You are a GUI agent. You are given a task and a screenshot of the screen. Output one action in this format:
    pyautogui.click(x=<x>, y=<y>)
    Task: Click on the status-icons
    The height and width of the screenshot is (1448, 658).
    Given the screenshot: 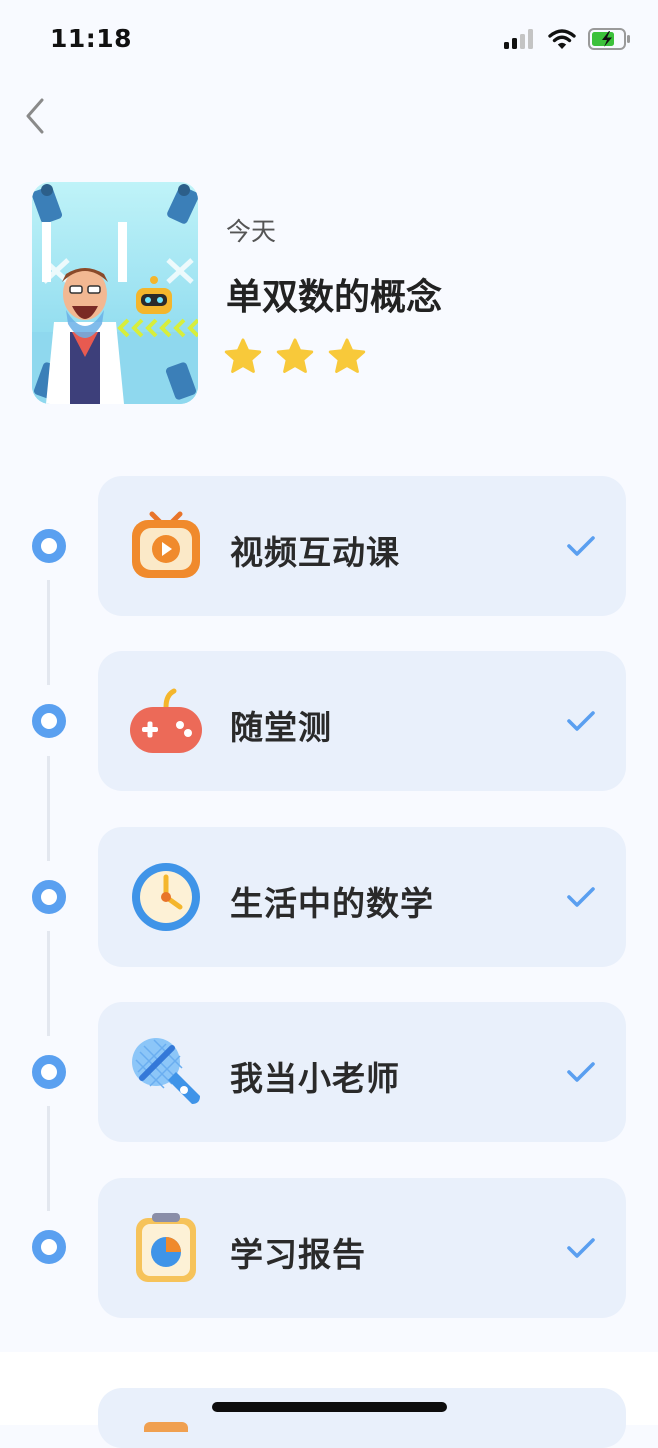 What is the action you would take?
    pyautogui.click(x=568, y=39)
    